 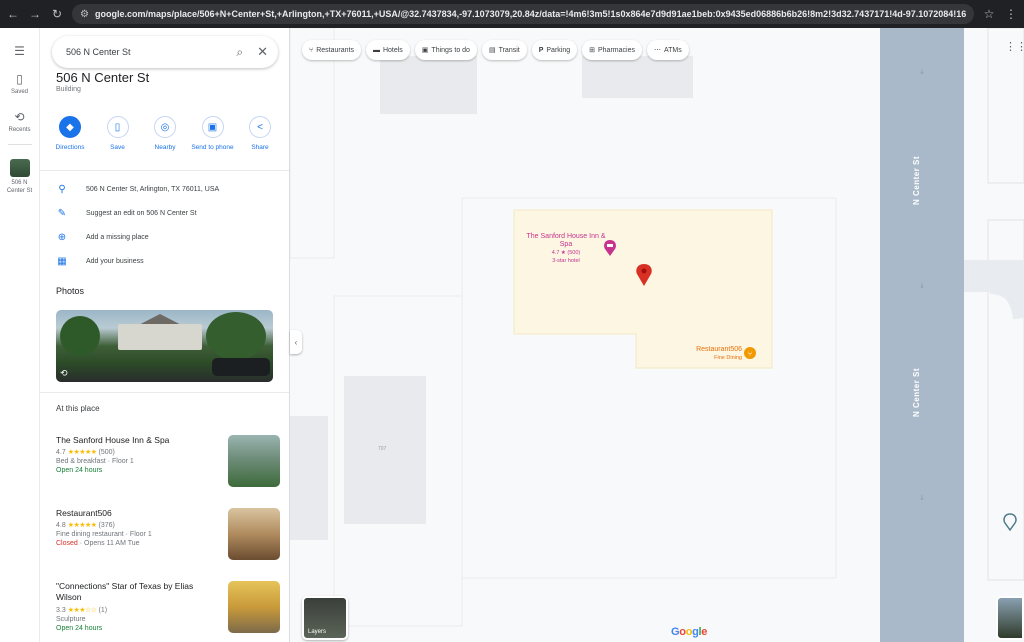 What do you see at coordinates (689, 632) in the screenshot?
I see `google-logo: Google` at bounding box center [689, 632].